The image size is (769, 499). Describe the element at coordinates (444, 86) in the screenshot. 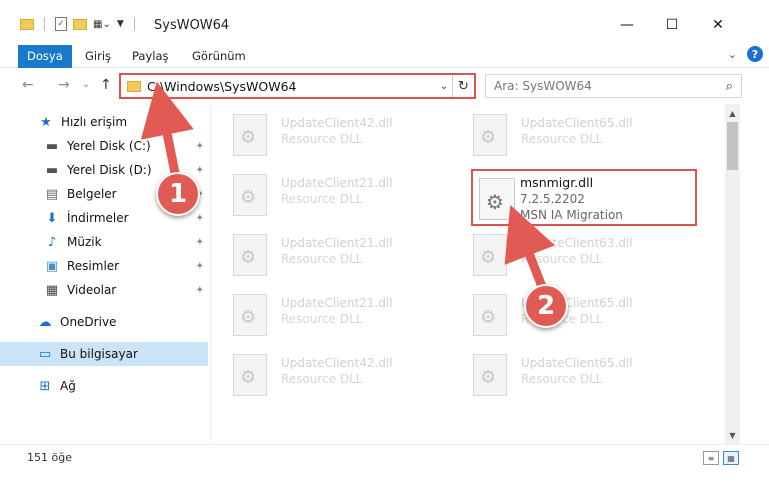

I see `address-dropdown-icon: ⌄` at that location.